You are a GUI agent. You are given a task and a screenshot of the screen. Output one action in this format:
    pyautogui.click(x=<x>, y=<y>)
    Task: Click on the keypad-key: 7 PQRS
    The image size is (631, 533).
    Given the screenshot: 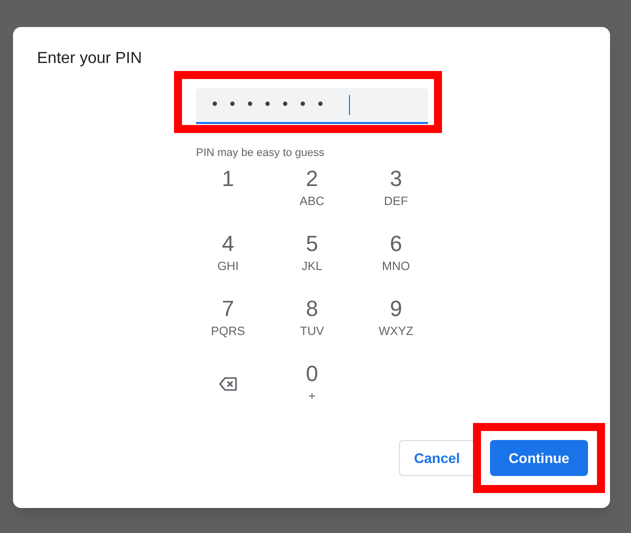 What is the action you would take?
    pyautogui.click(x=228, y=326)
    